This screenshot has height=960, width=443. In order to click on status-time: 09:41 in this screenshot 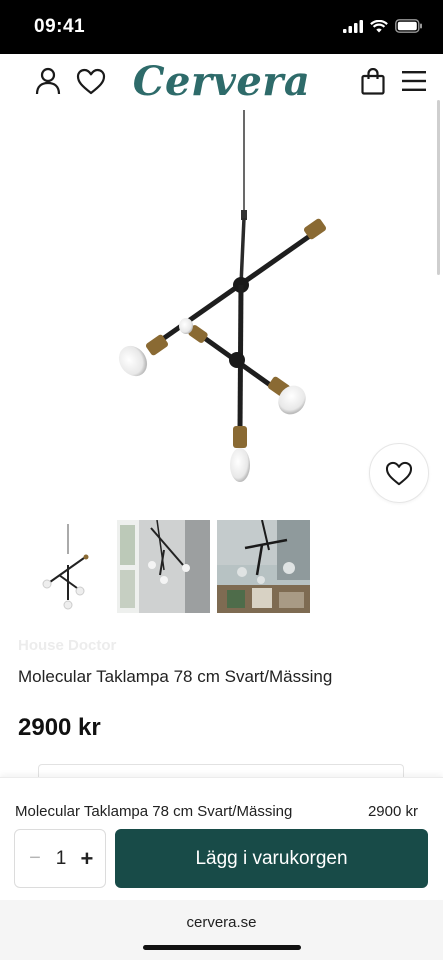, I will do `click(60, 26)`.